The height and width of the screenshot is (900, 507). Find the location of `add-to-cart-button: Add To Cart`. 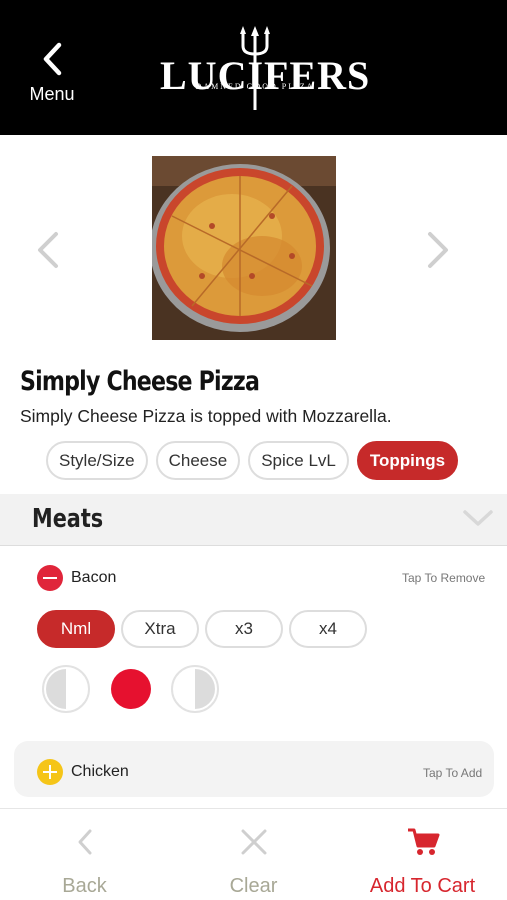

add-to-cart-button: Add To Cart is located at coordinates (422, 854).